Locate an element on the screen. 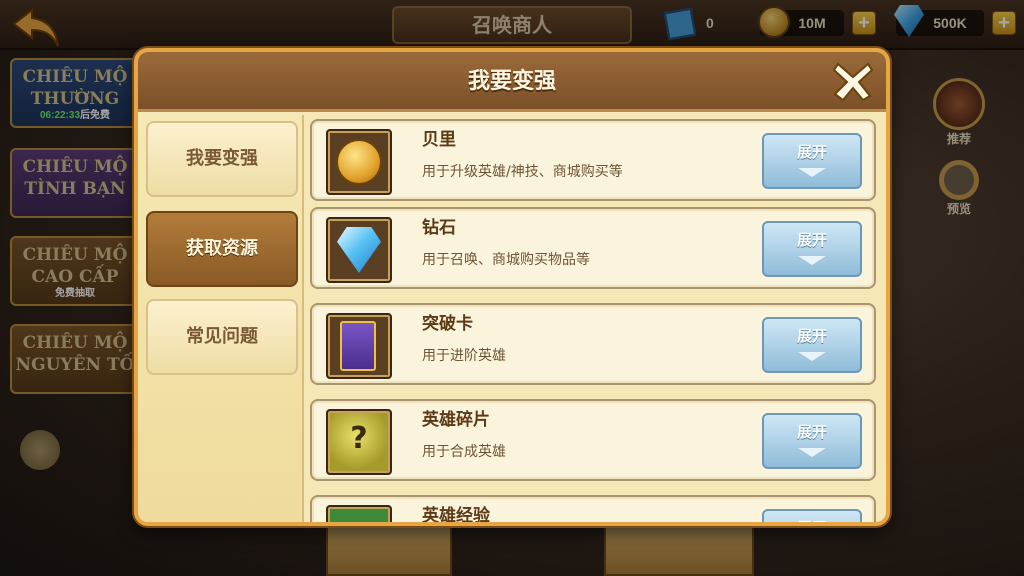  hero-exp-icon is located at coordinates (359, 515).